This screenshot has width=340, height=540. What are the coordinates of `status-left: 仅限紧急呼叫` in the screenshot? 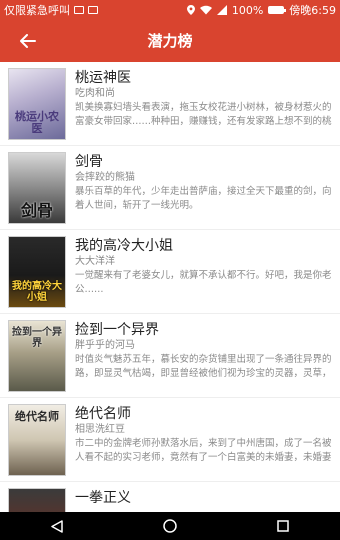 It's located at (95, 10).